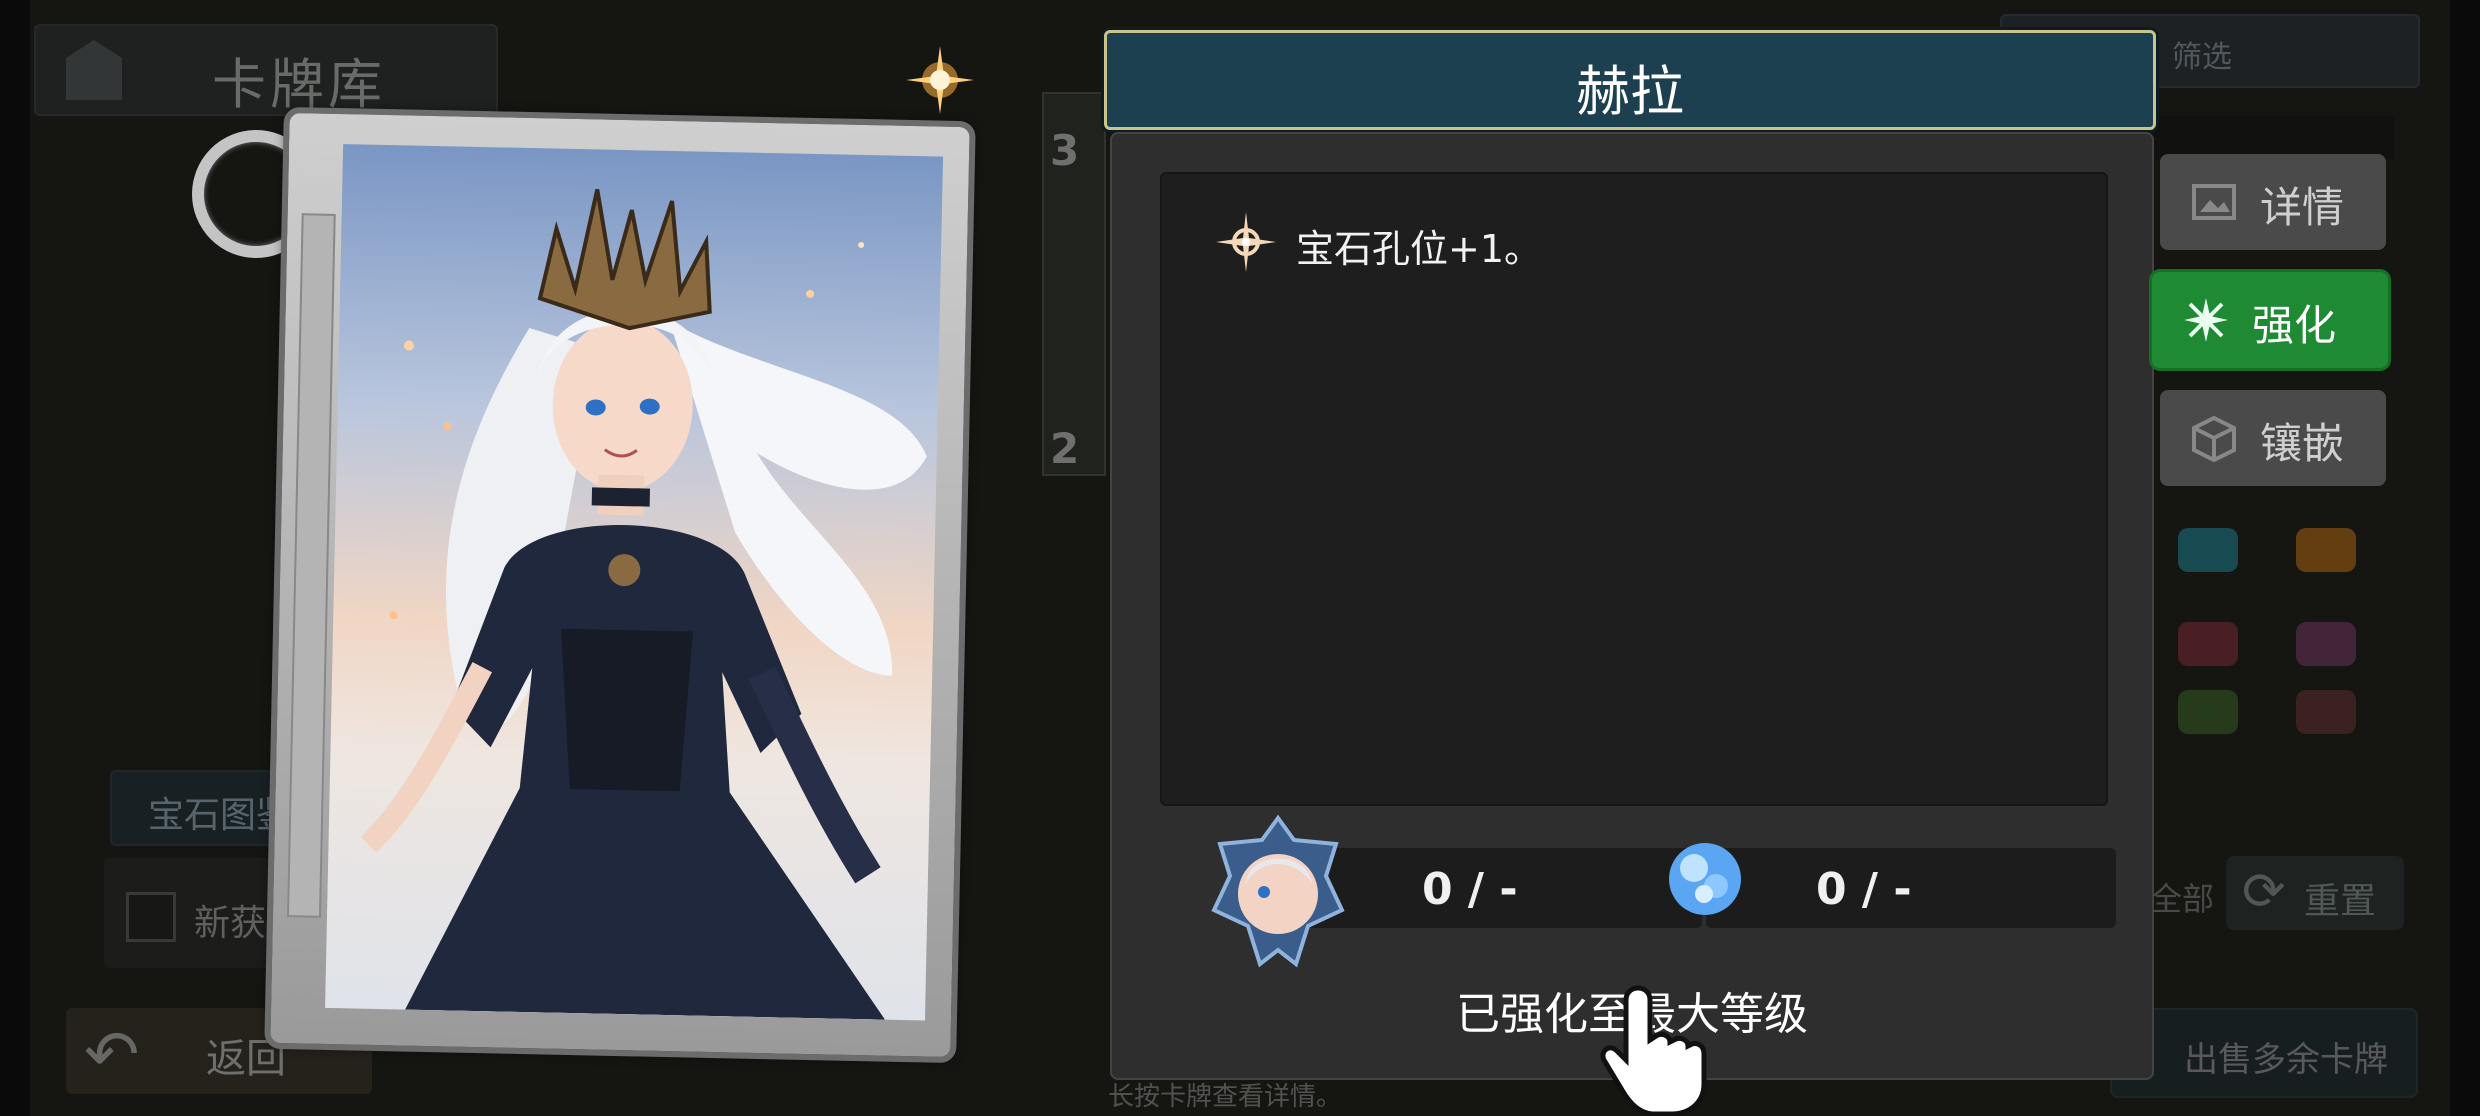 This screenshot has height=1116, width=2480. I want to click on checkbox-icon, so click(151, 917).